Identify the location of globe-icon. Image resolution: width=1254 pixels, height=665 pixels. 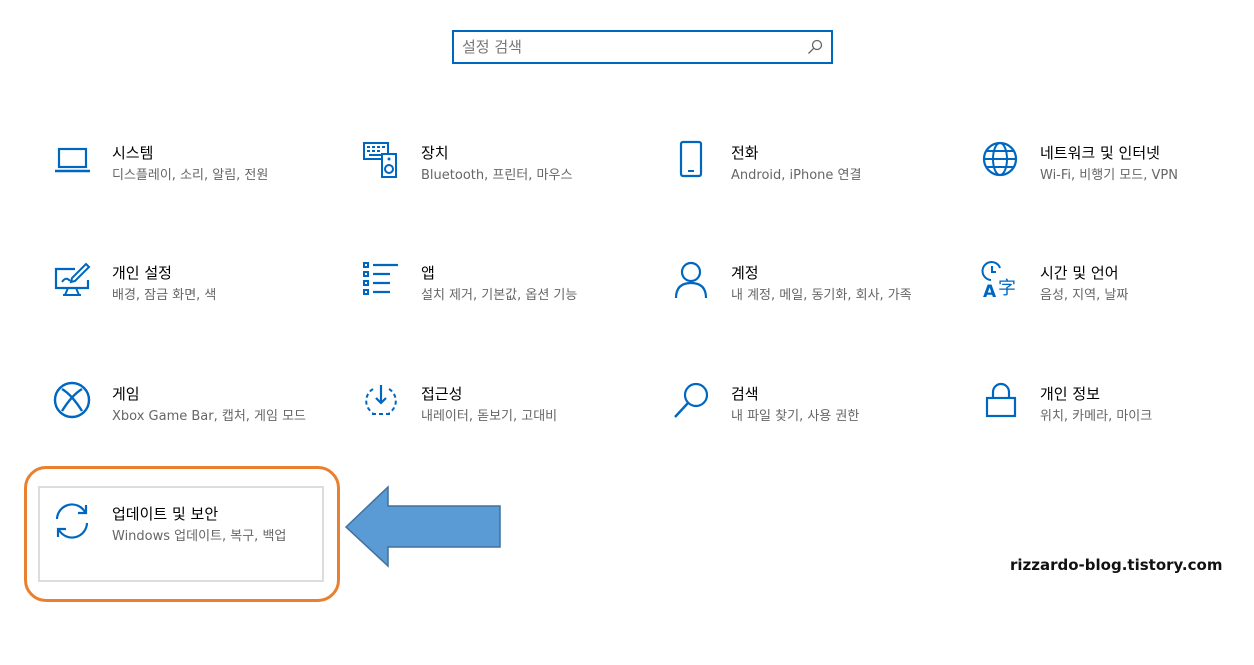
(1000, 159).